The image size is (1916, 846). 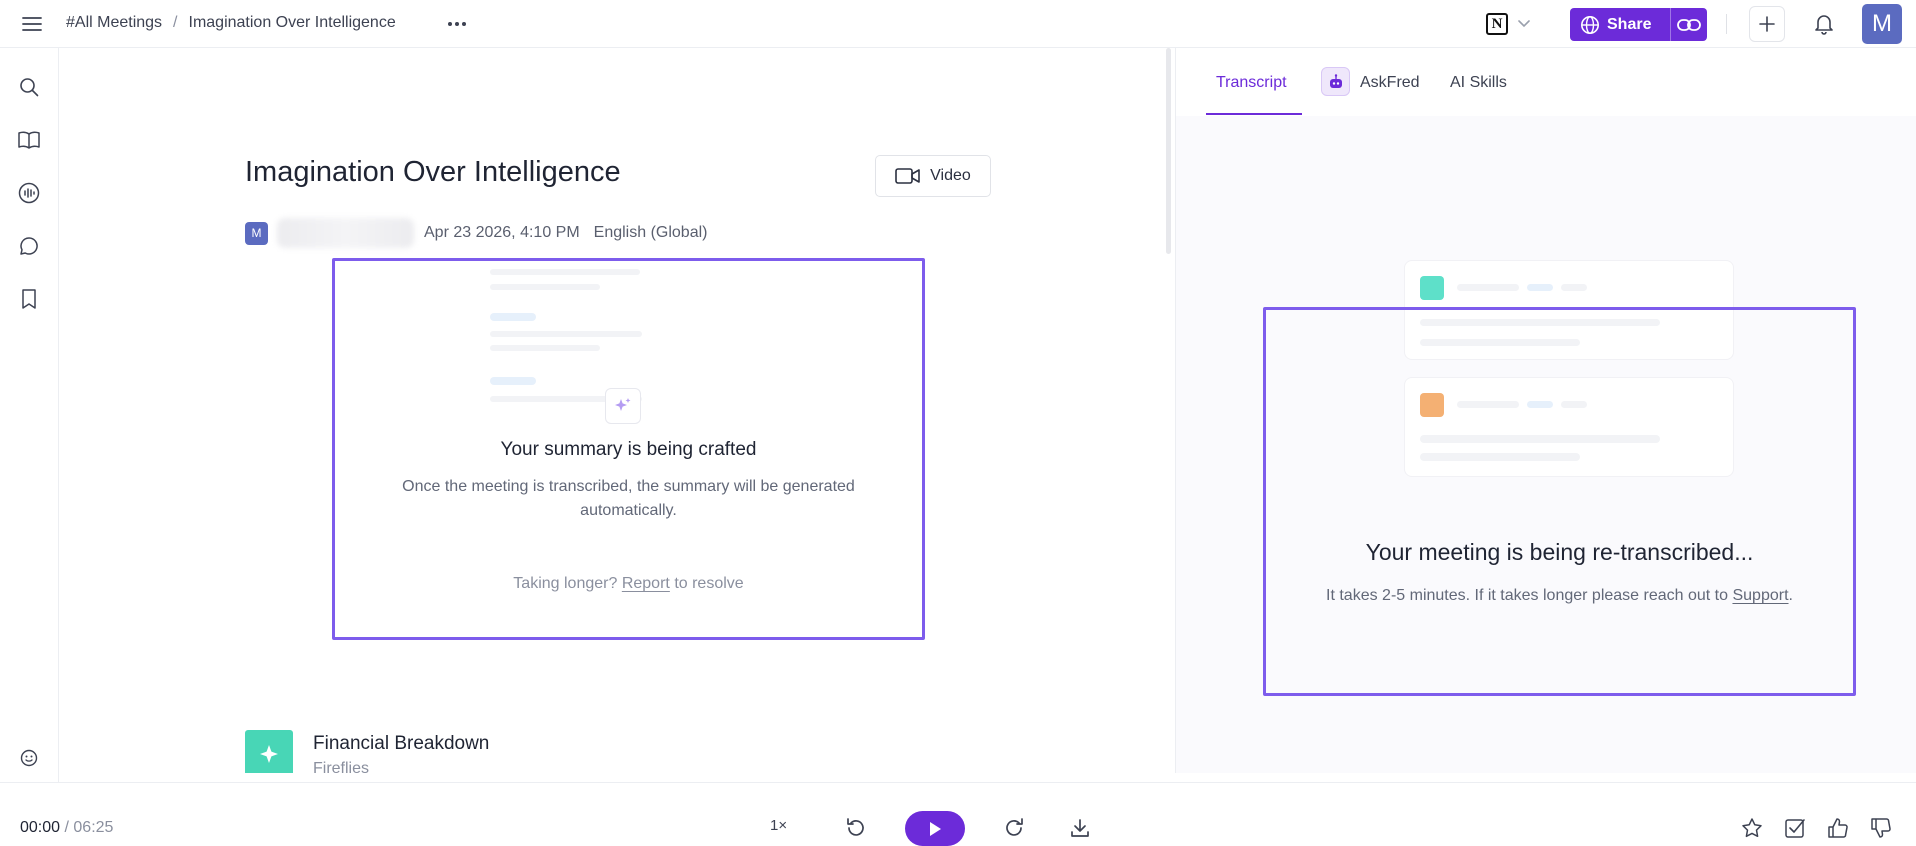 What do you see at coordinates (433, 172) in the screenshot?
I see `page-title: Imagination Over Intelligence` at bounding box center [433, 172].